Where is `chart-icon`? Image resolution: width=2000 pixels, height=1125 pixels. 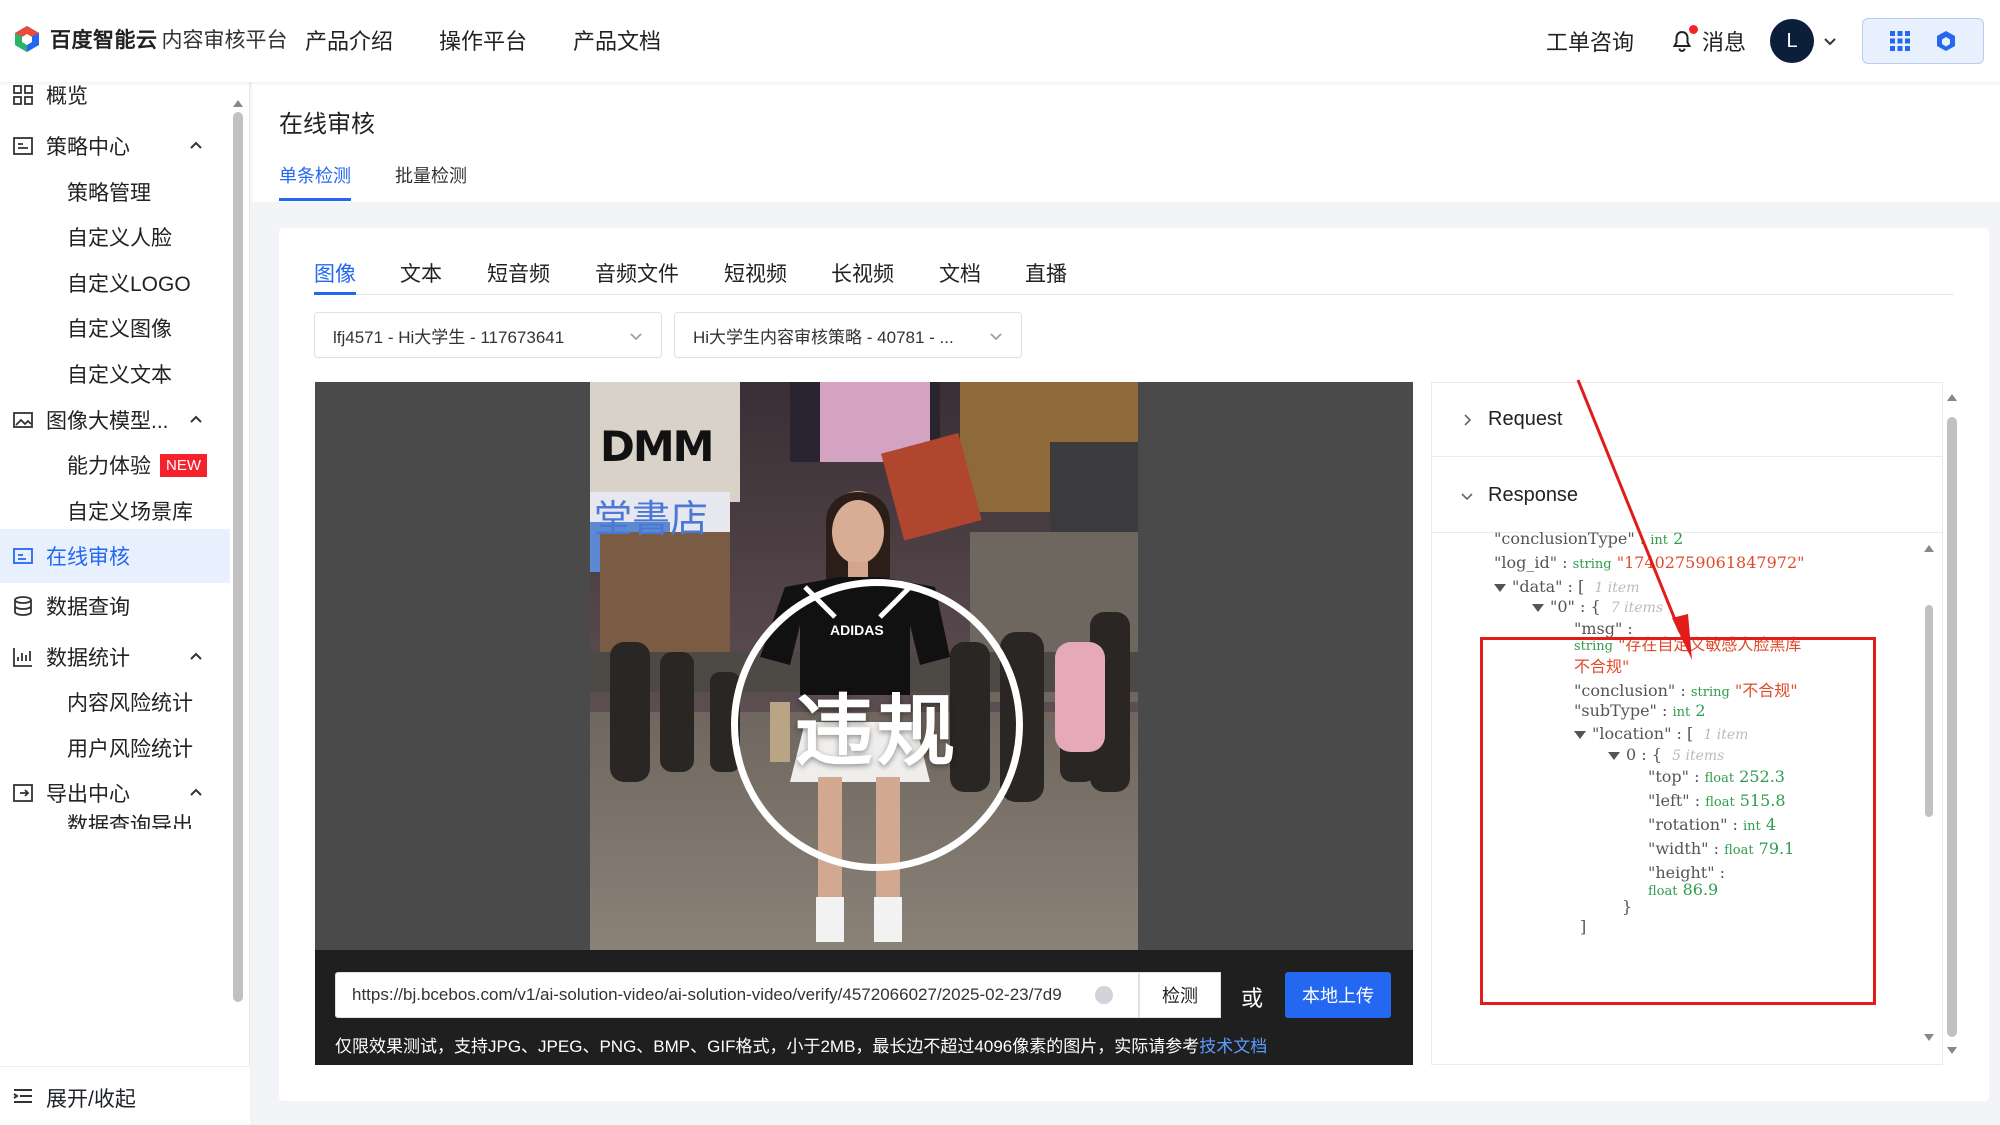 chart-icon is located at coordinates (22, 657).